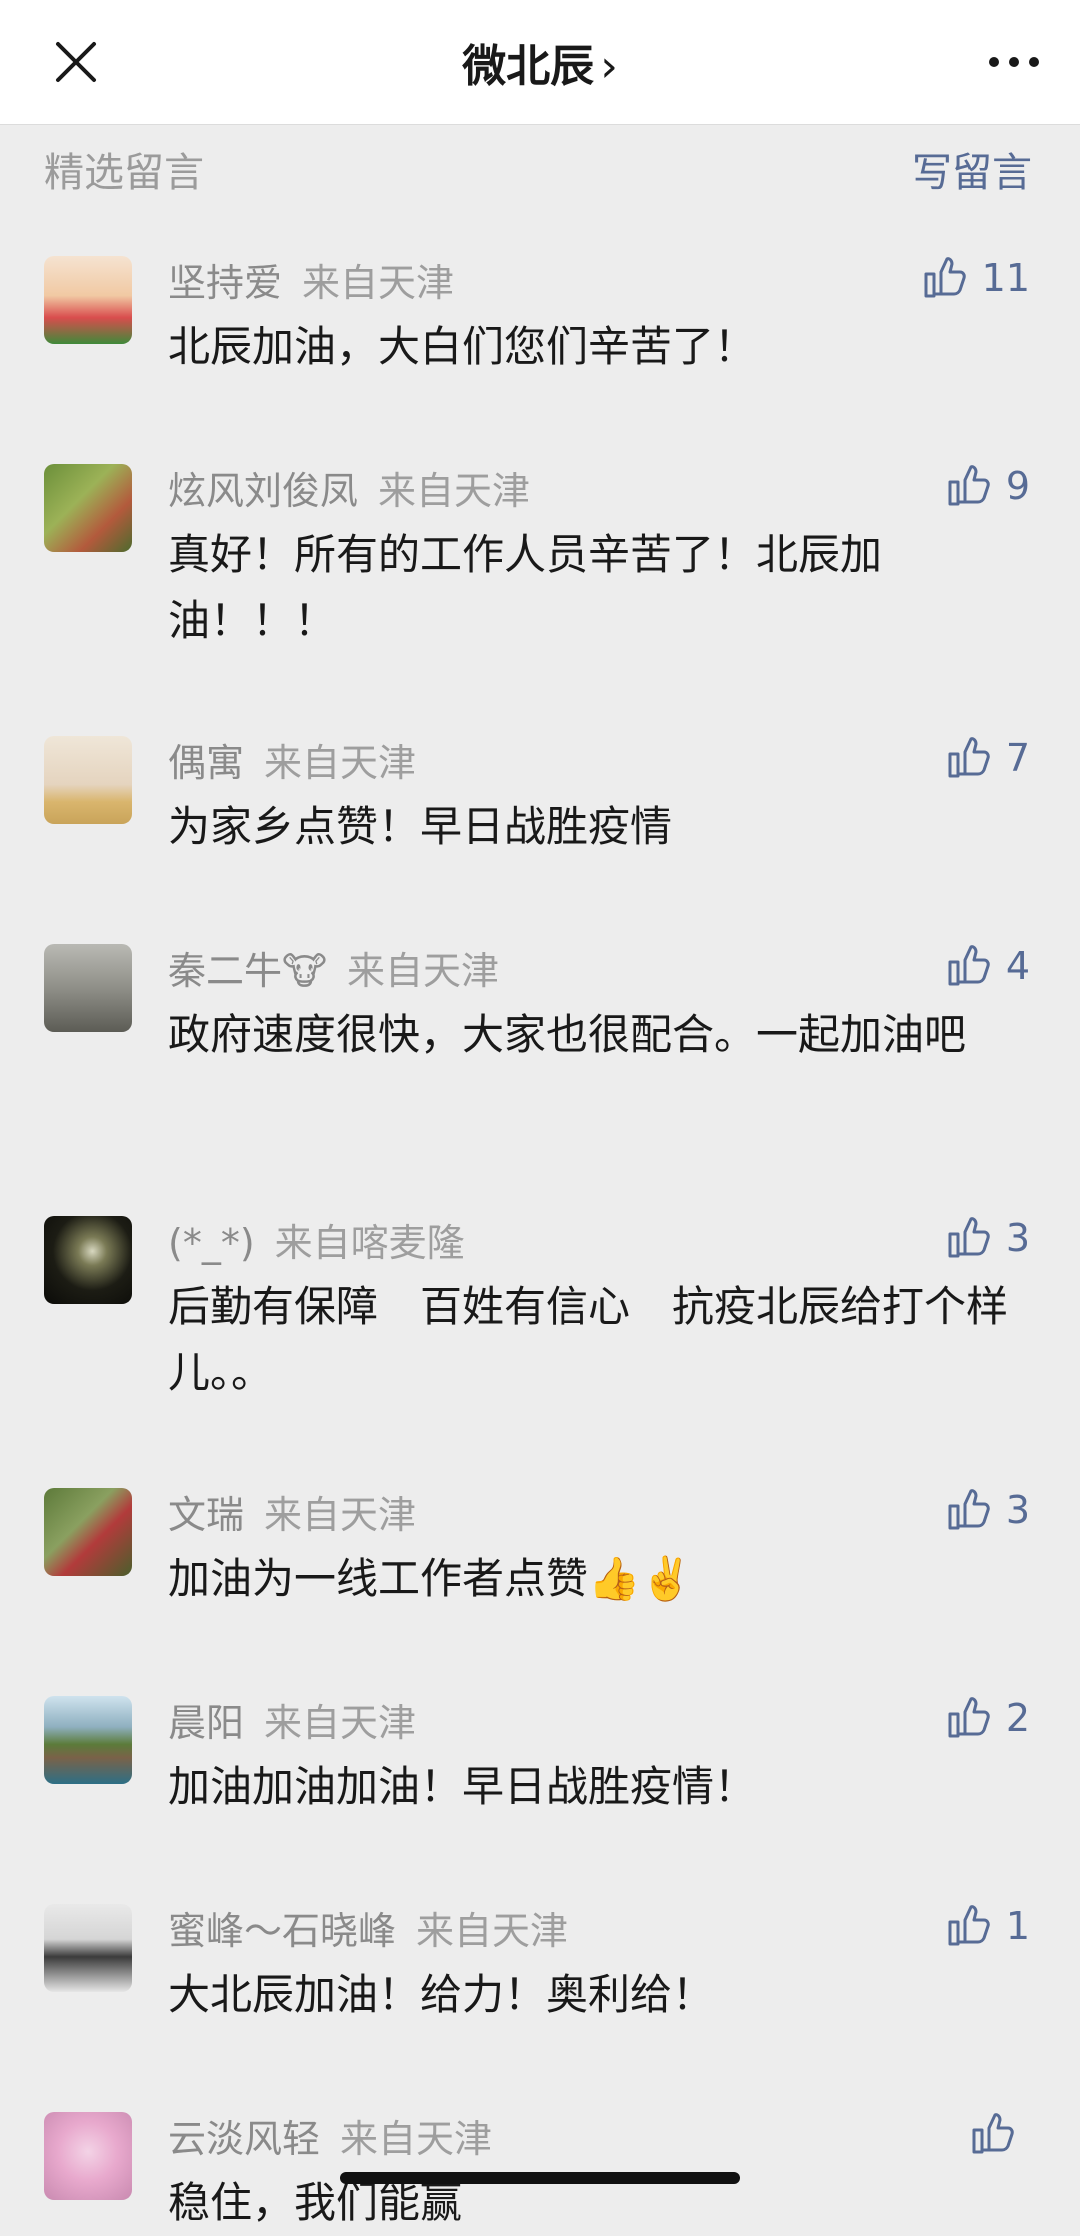 The image size is (1080, 2236). Describe the element at coordinates (528, 66) in the screenshot. I see `title-text: 微北辰` at that location.